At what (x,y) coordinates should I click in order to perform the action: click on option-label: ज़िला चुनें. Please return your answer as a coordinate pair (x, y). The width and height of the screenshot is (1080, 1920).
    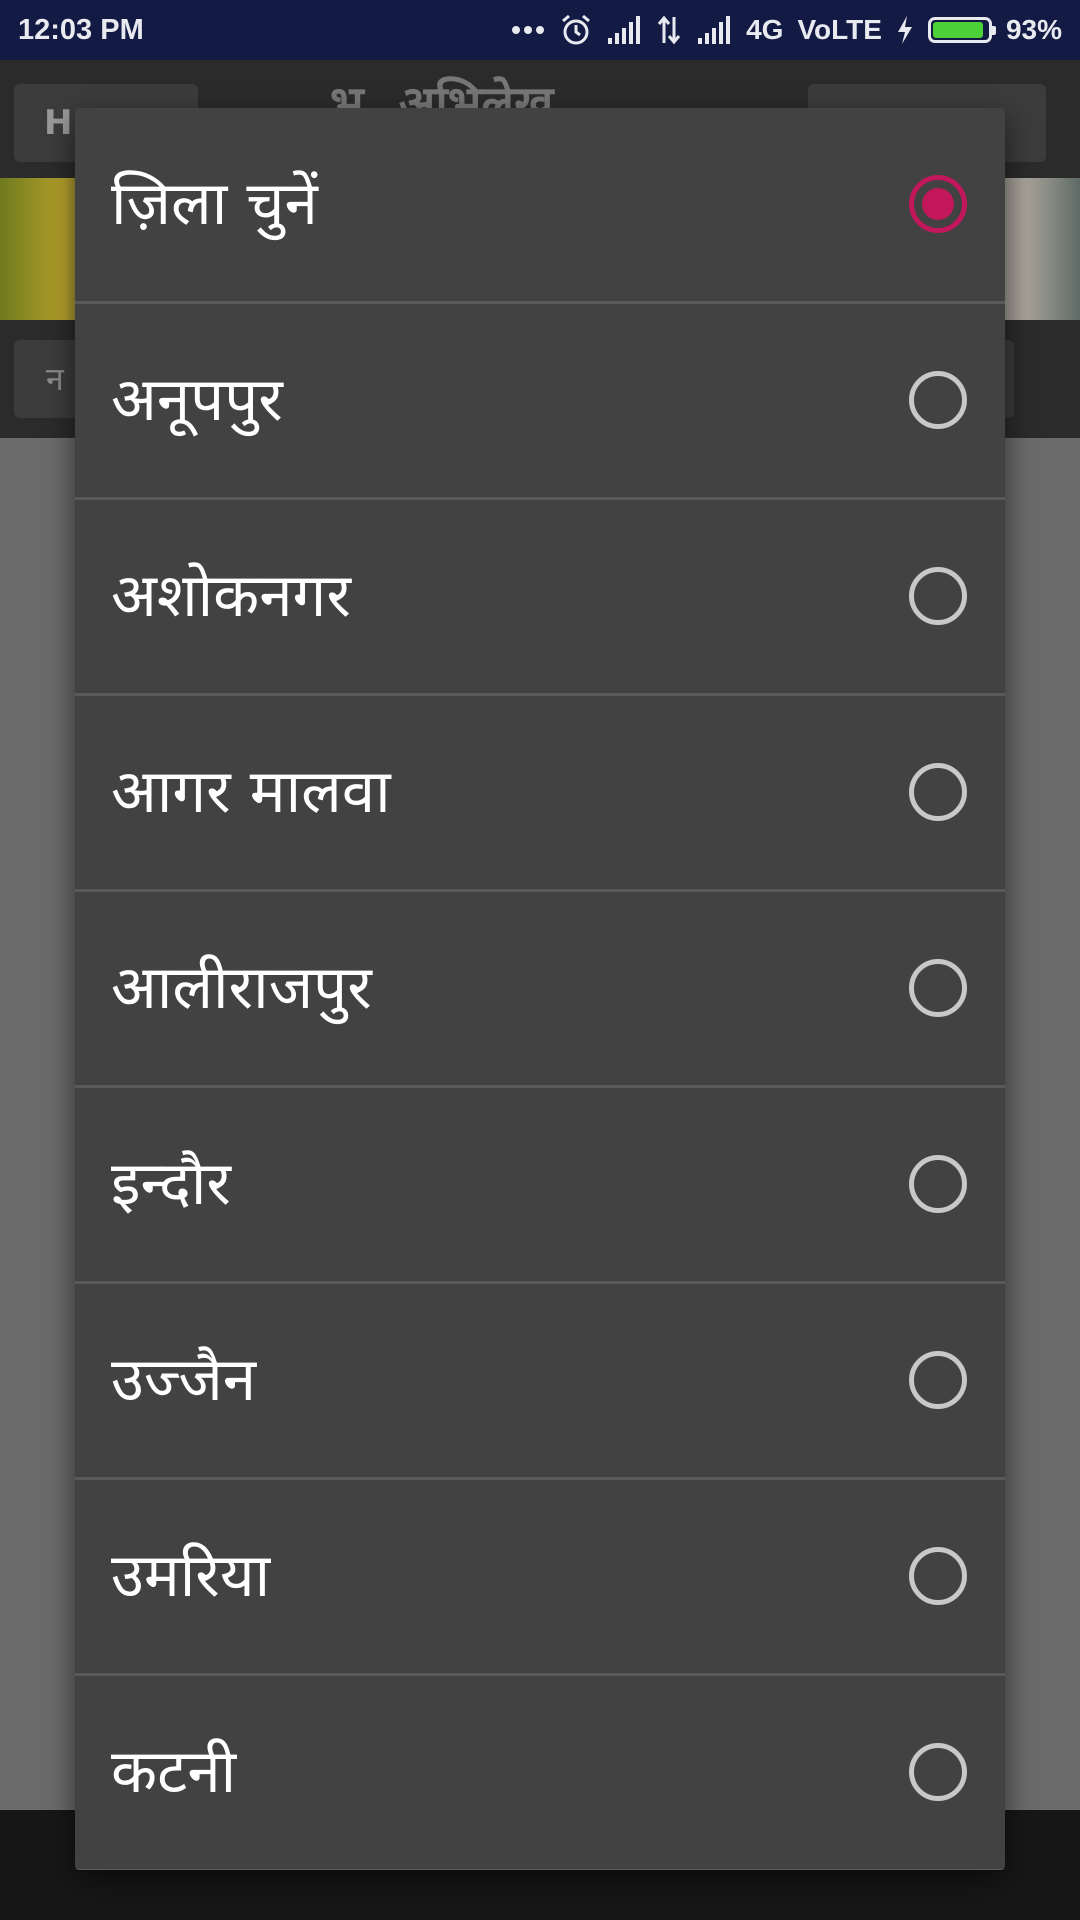
    Looking at the image, I should click on (214, 204).